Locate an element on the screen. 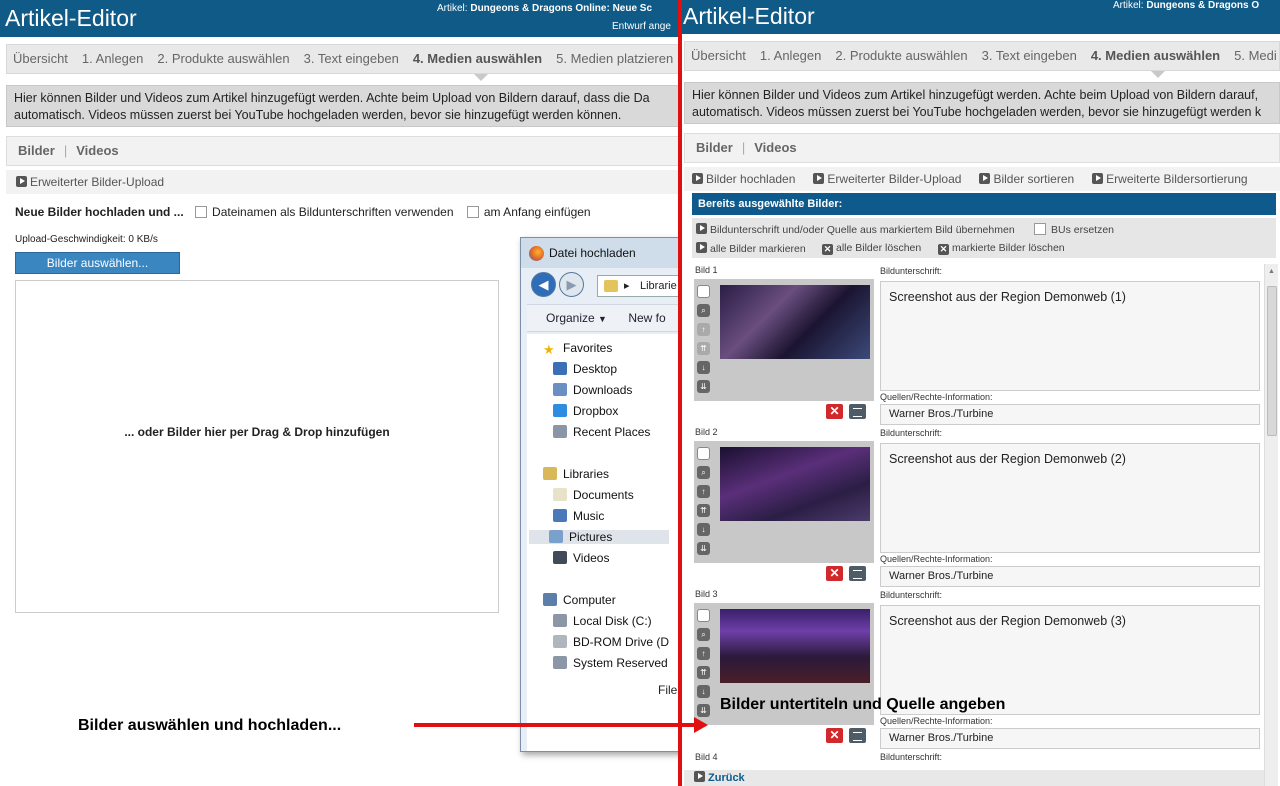 This screenshot has height=786, width=1280. tree-item-favorites: ★ Favorites is located at coordinates (577, 348).